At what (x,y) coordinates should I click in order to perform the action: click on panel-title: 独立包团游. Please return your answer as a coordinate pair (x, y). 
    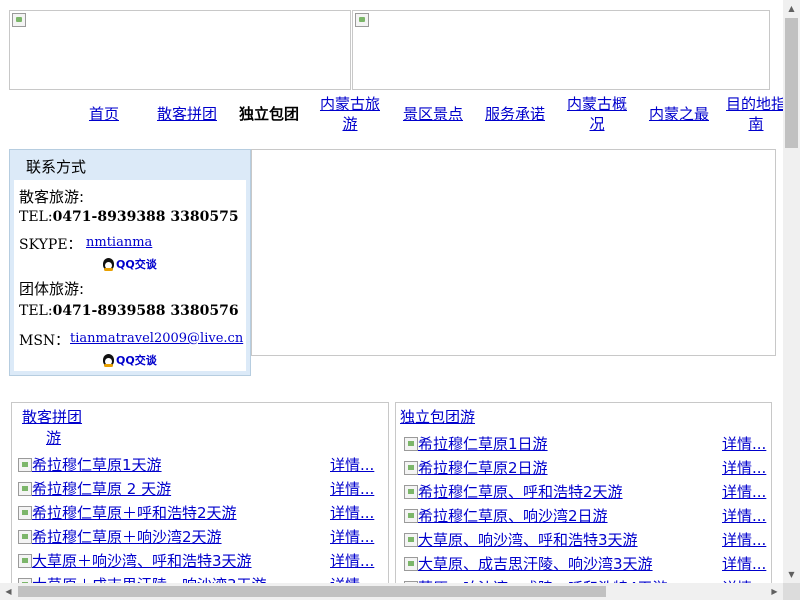
    Looking at the image, I should click on (437, 417).